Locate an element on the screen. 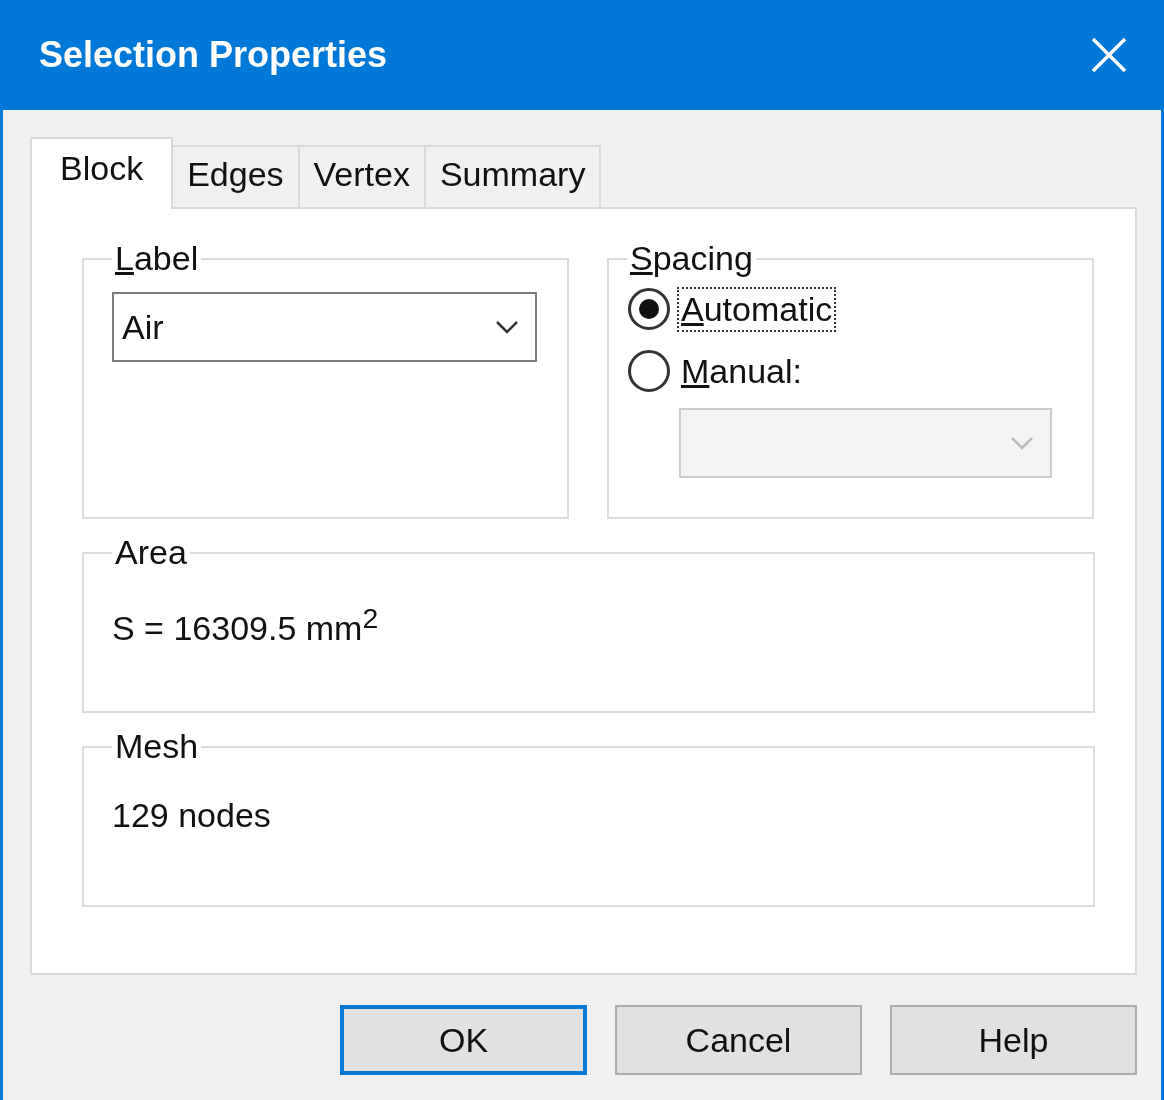 This screenshot has width=1164, height=1100. window-title: Selection Properties is located at coordinates (213, 55).